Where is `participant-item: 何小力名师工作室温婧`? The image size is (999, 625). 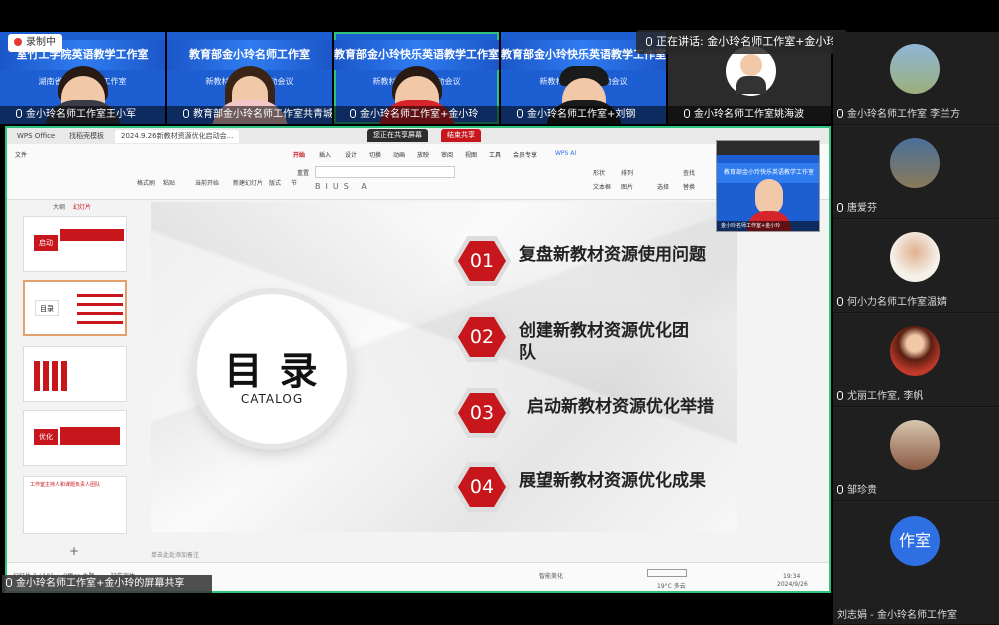 participant-item: 何小力名师工作室温婧 is located at coordinates (916, 266).